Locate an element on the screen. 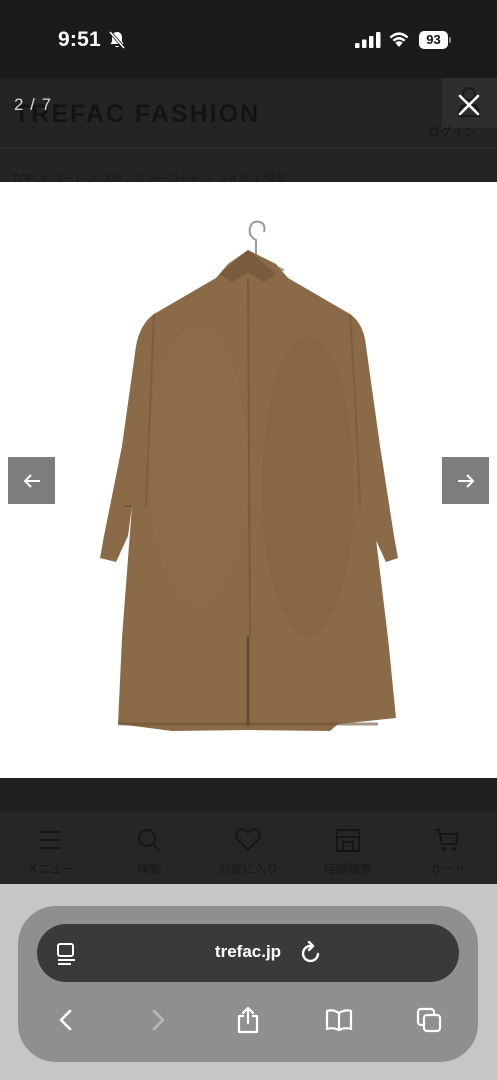 The width and height of the screenshot is (497, 1080). next-image-button is located at coordinates (465, 480).